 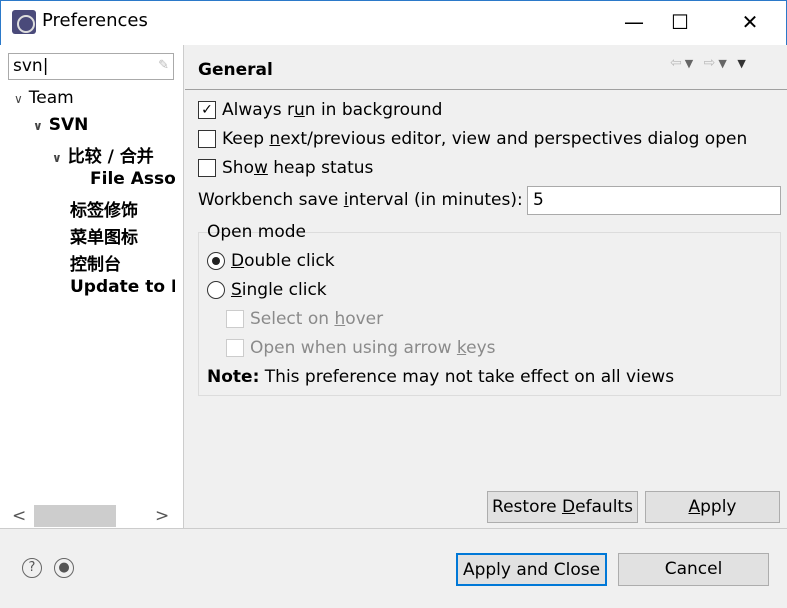 I want to click on footer-separator, so click(x=393, y=528).